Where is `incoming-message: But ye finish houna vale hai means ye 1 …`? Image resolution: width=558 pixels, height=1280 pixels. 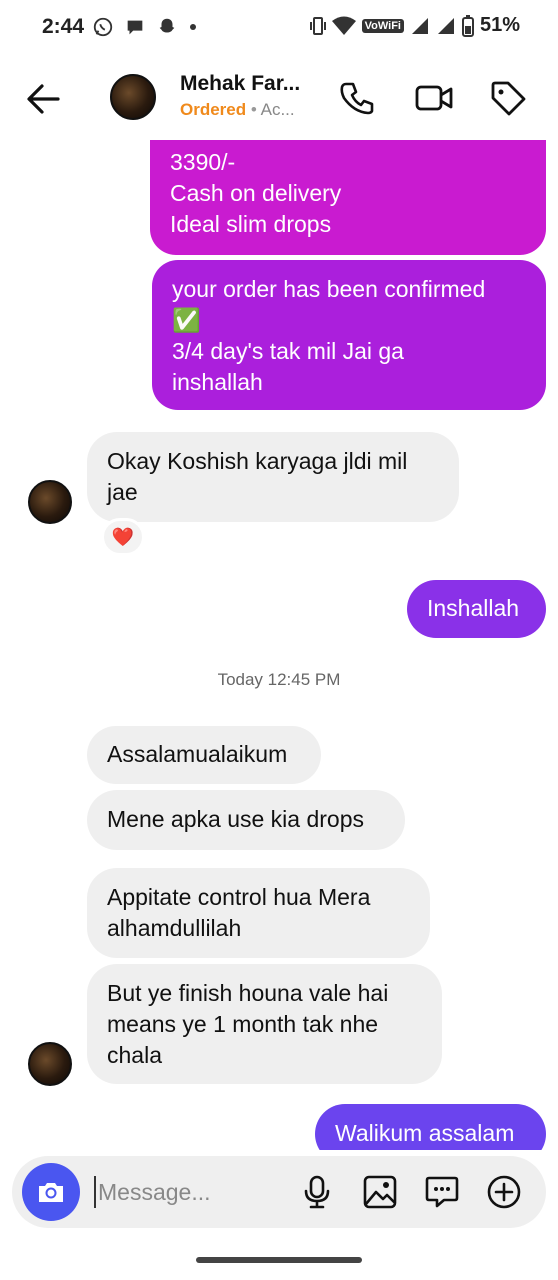
incoming-message: But ye finish houna vale hai means ye 1 … is located at coordinates (264, 1024).